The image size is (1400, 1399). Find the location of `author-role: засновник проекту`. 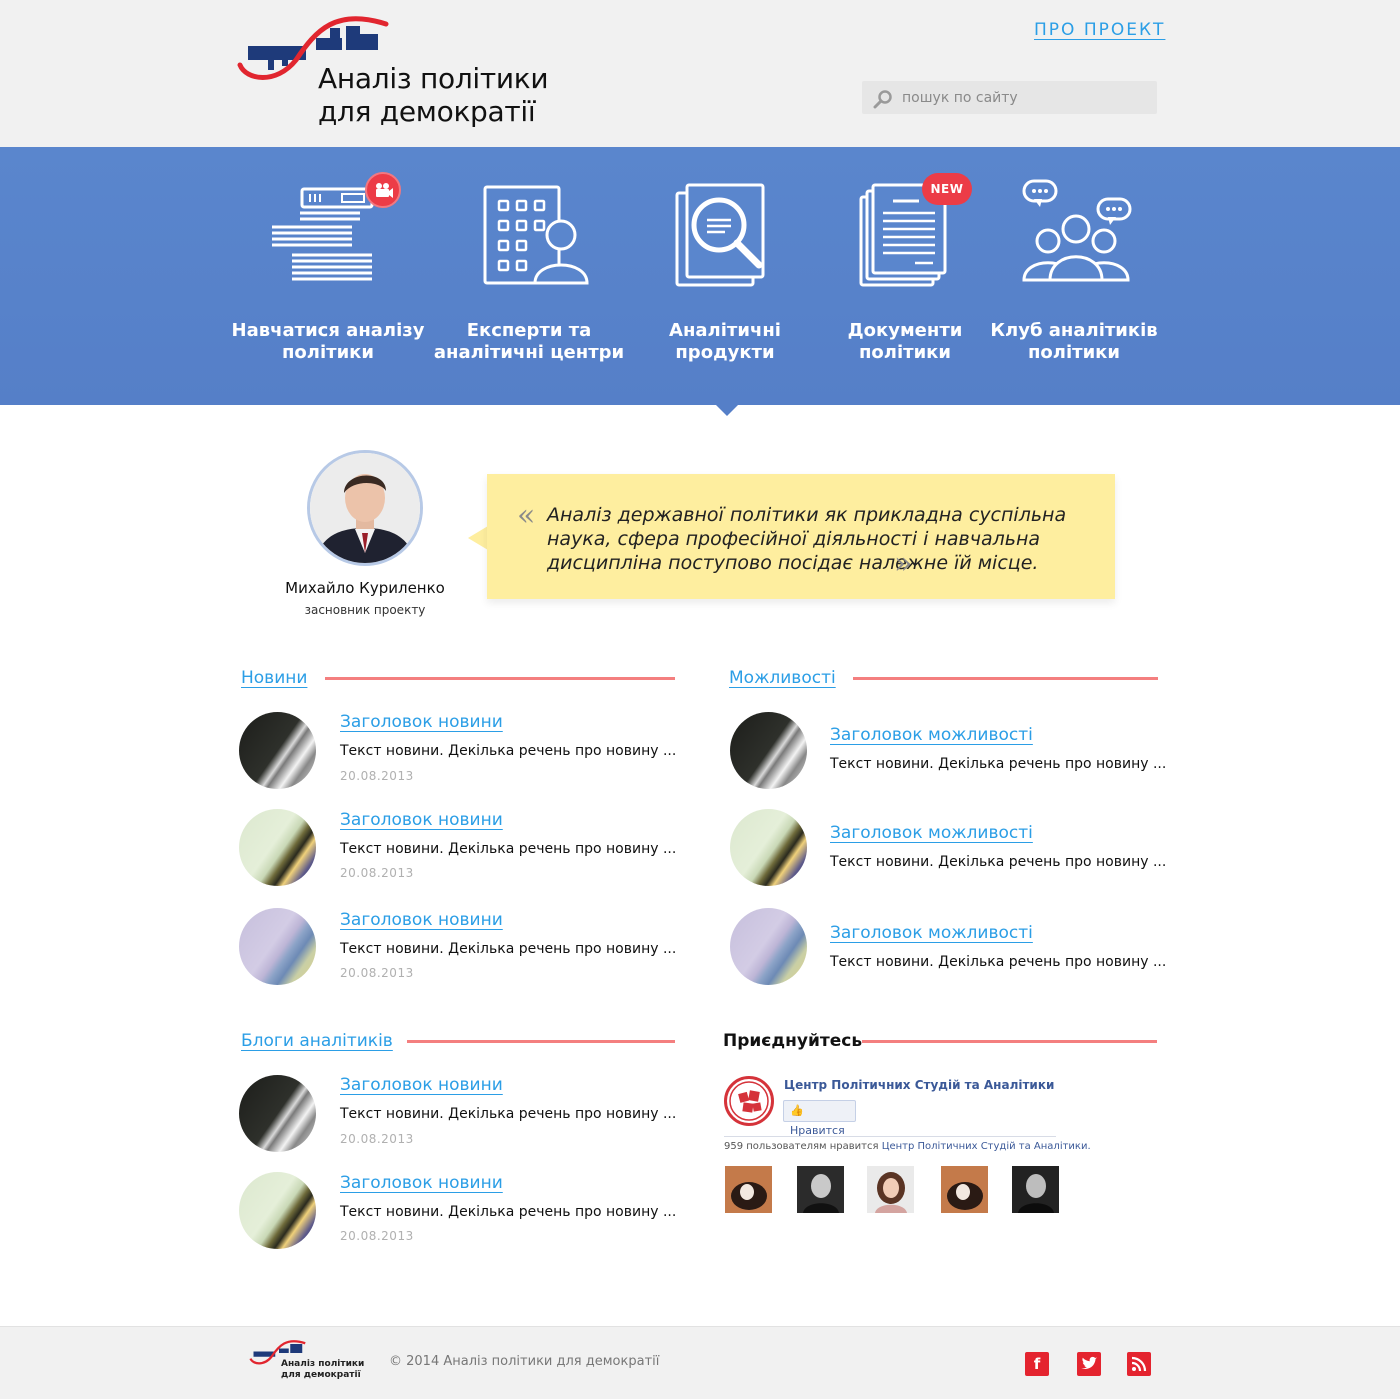

author-role: засновник проекту is located at coordinates (365, 610).